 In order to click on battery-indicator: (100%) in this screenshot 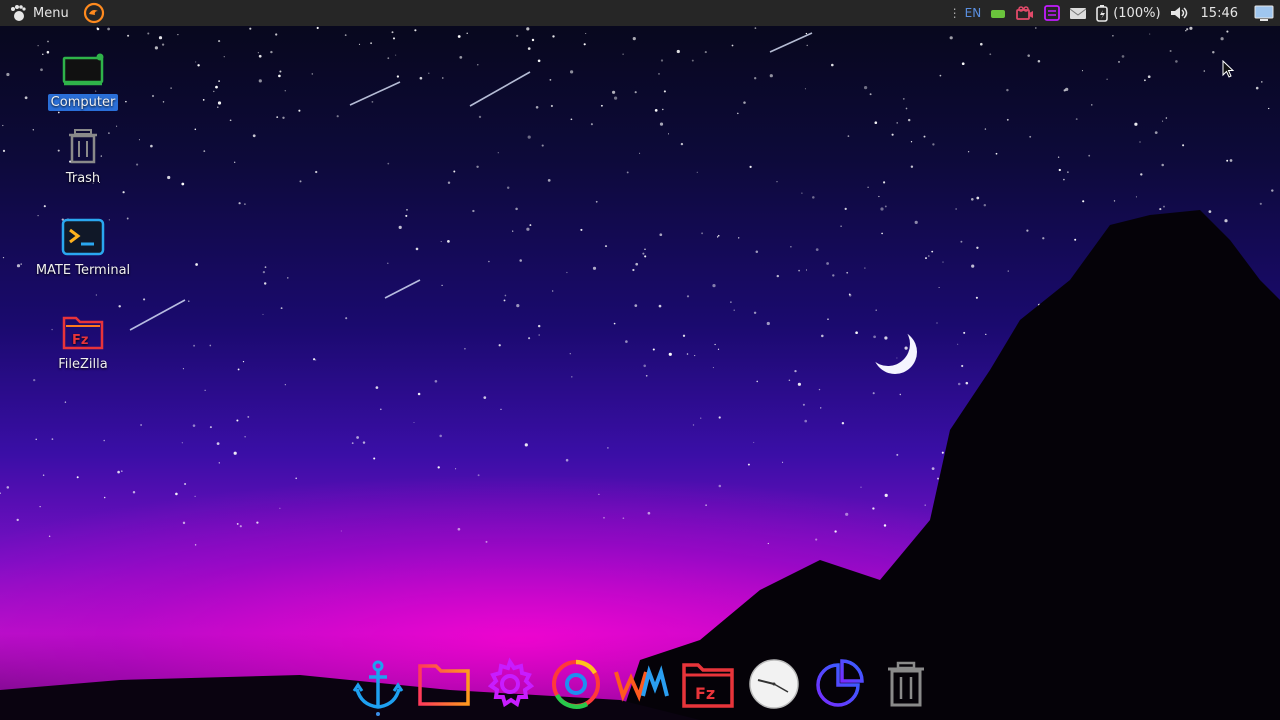, I will do `click(1128, 13)`.